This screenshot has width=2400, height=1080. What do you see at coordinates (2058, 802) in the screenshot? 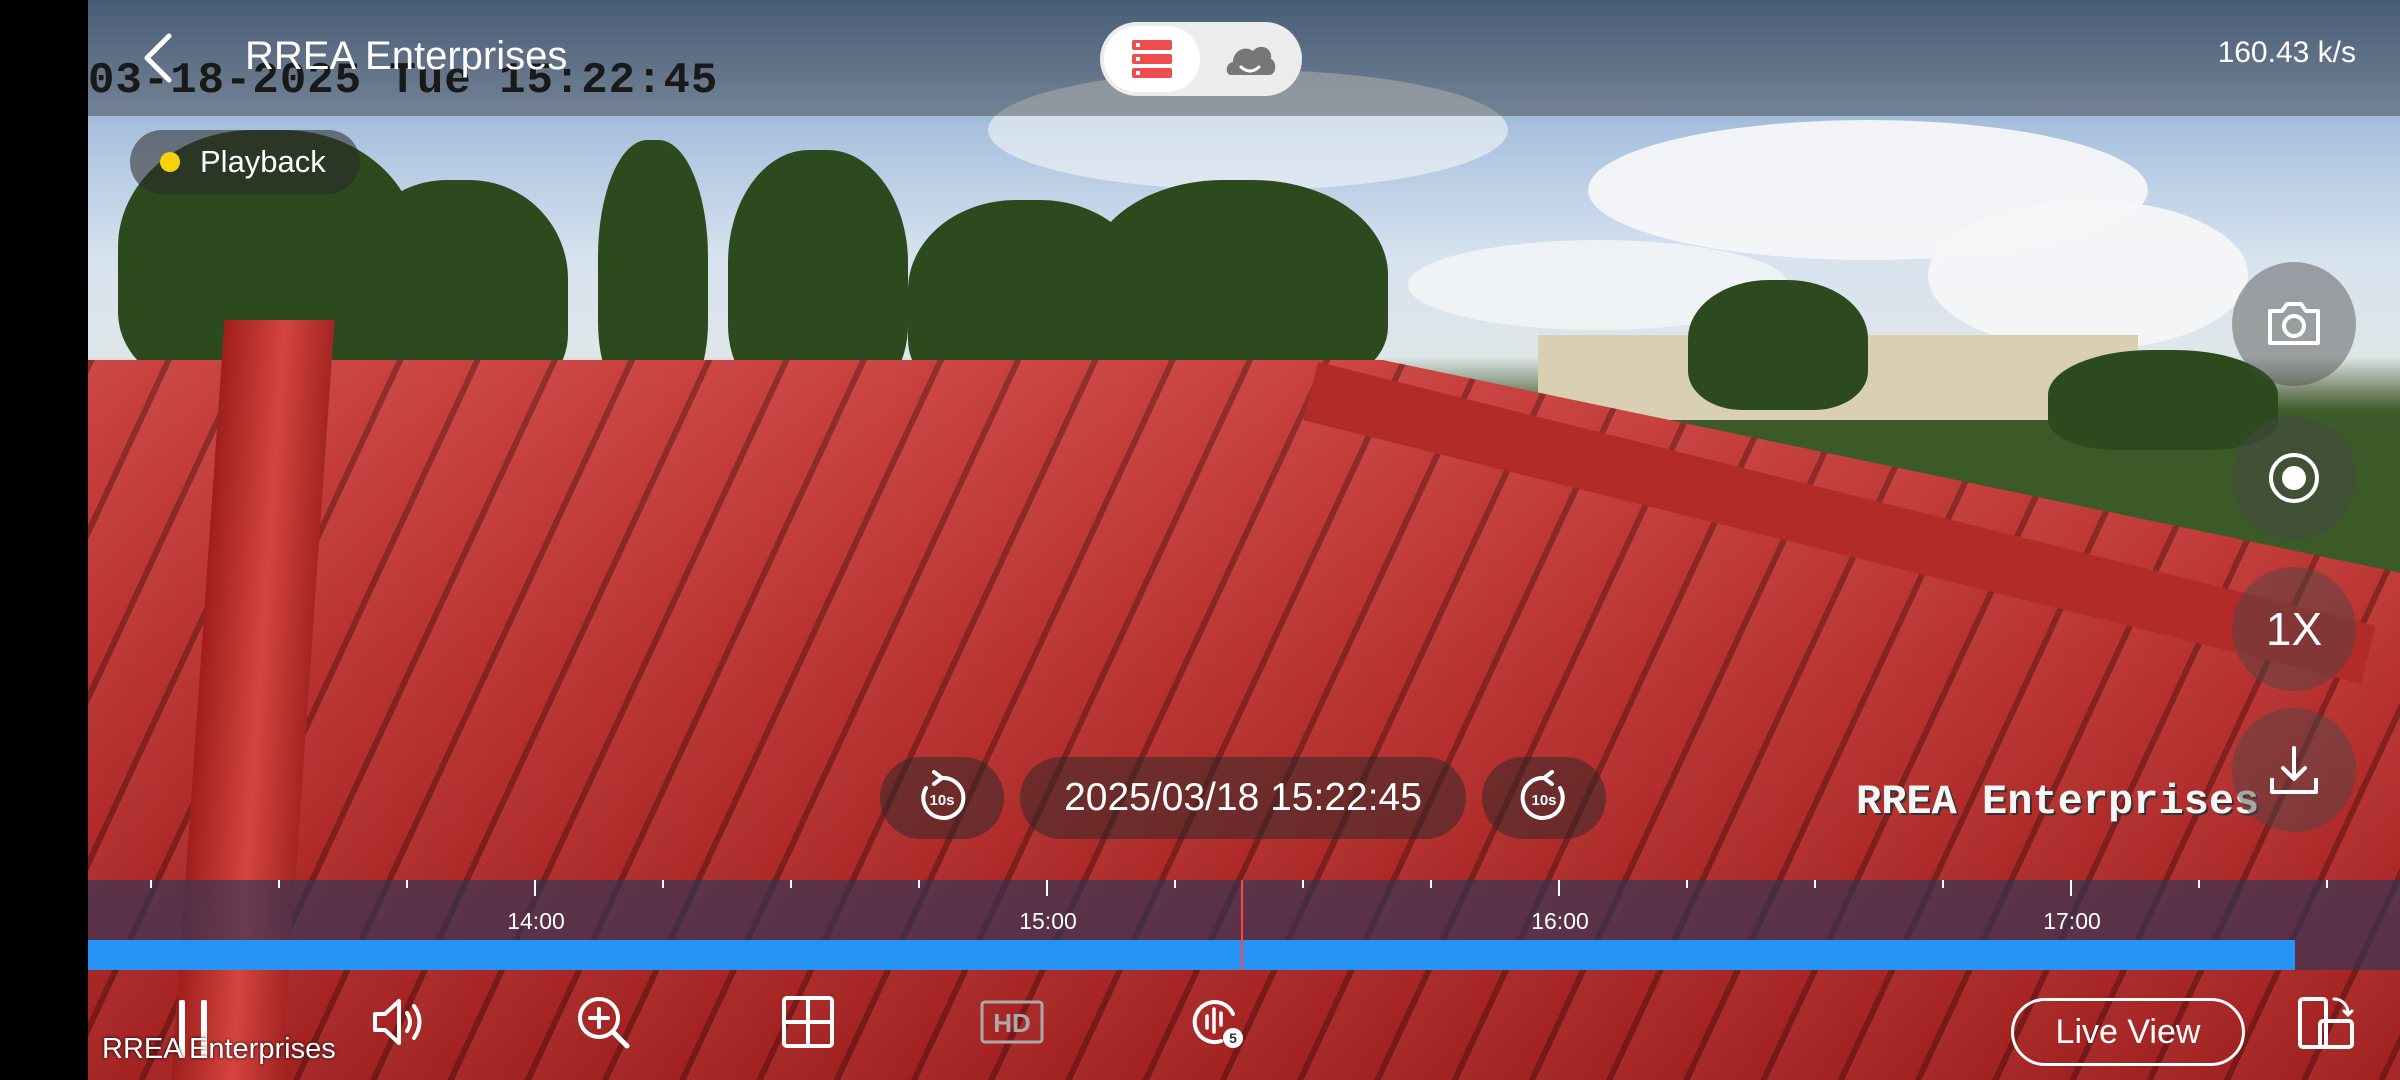
I see `video-watermark: RREA Enterprises` at bounding box center [2058, 802].